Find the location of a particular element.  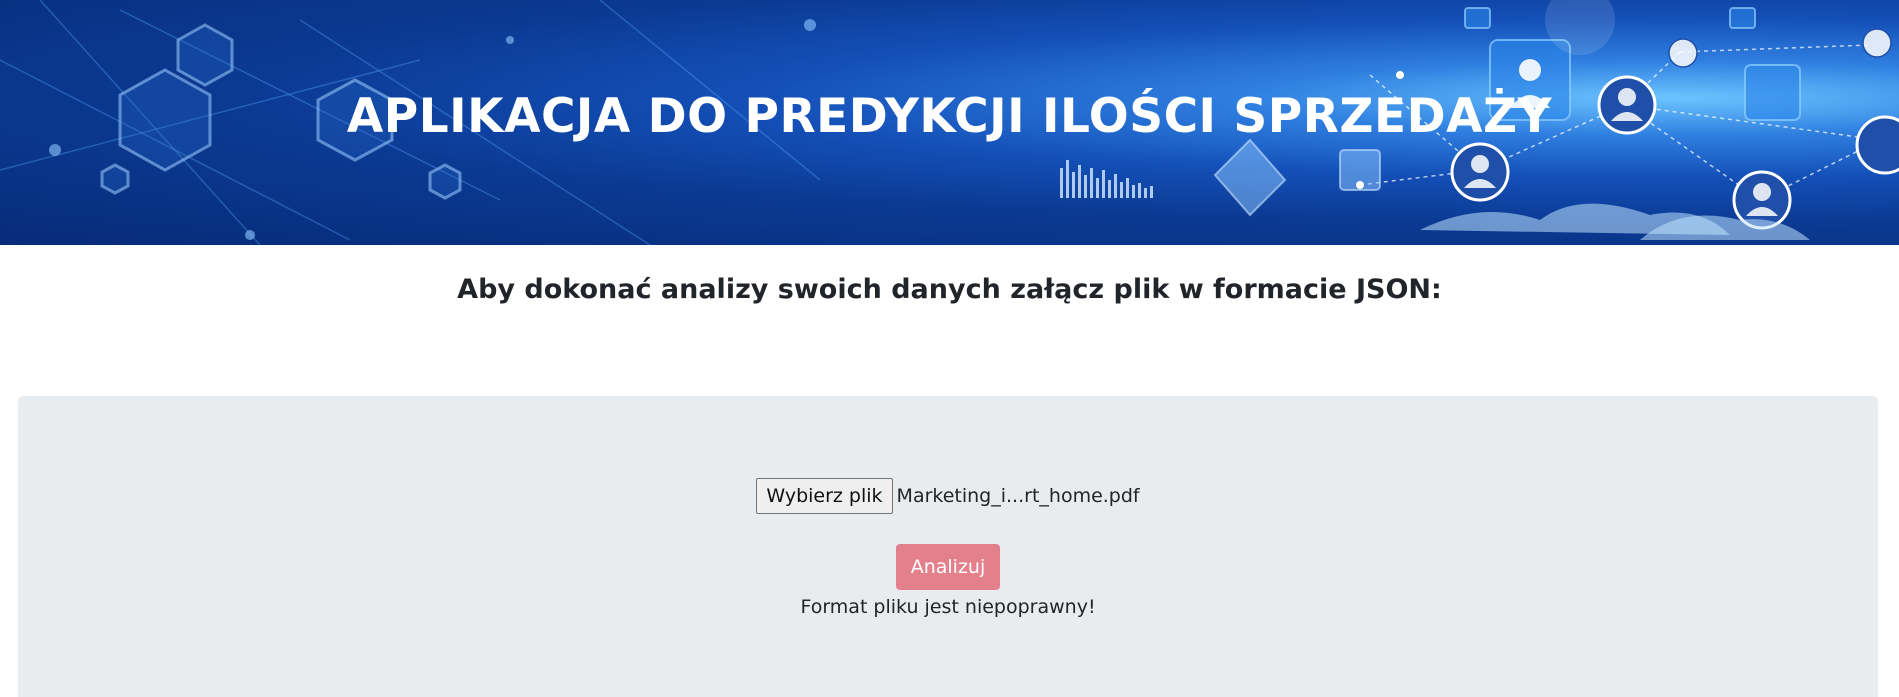

analyze-button: Analizuj is located at coordinates (948, 567).